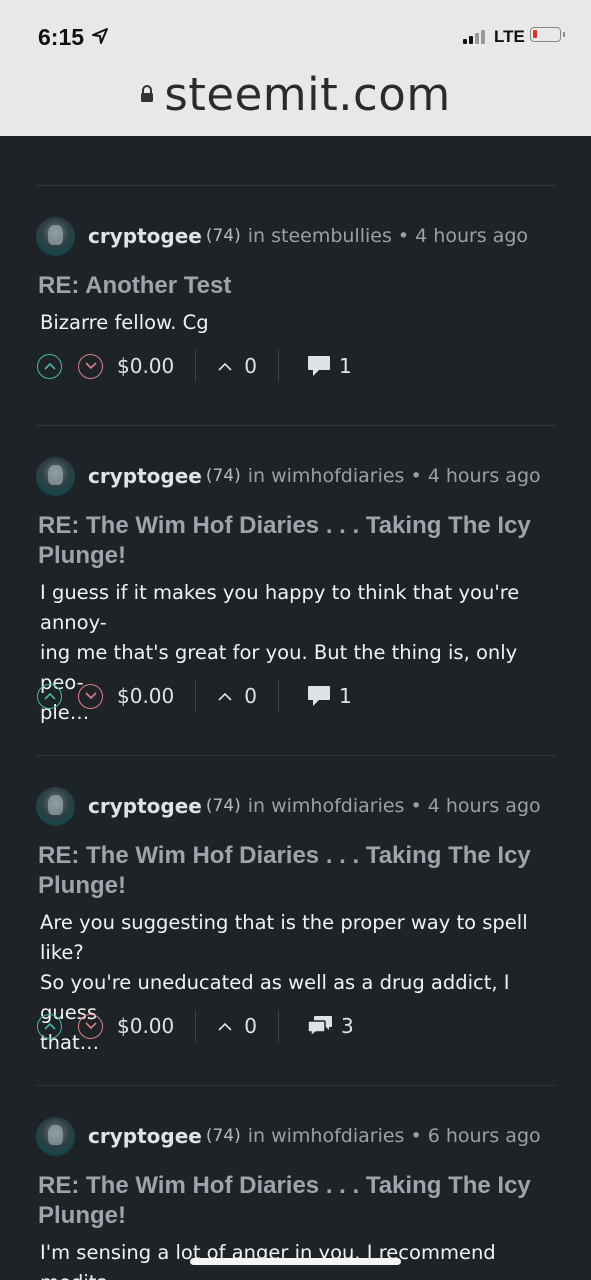  I want to click on location-arrow-icon, so click(100, 36).